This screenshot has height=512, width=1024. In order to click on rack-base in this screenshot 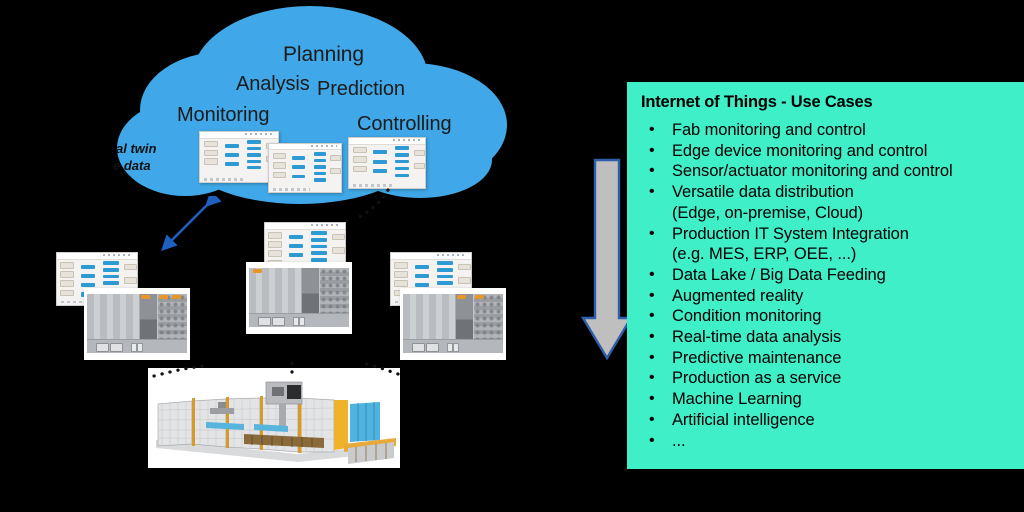, I will do `click(299, 320)`.